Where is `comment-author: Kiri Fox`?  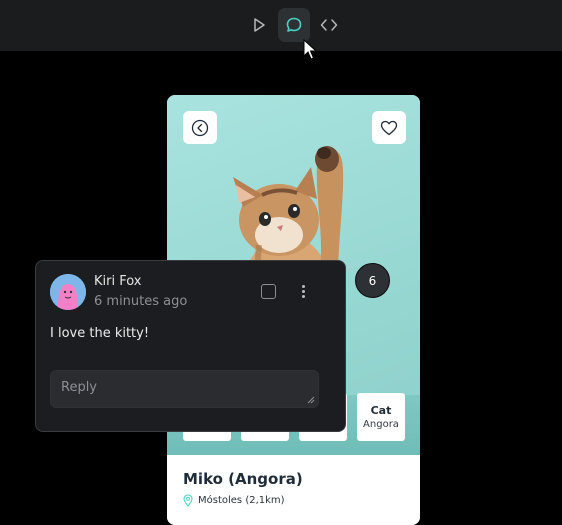 comment-author: Kiri Fox is located at coordinates (118, 281).